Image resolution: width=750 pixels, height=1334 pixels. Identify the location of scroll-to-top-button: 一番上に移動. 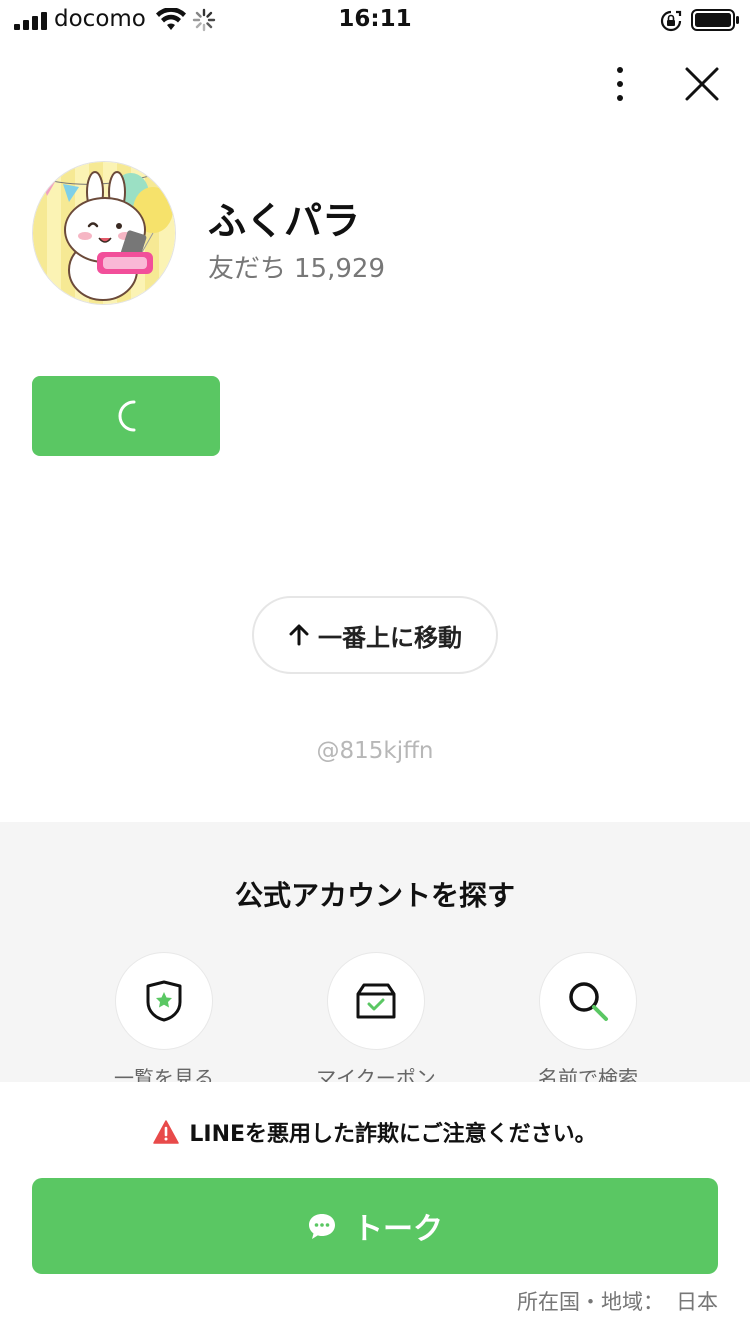
(375, 635).